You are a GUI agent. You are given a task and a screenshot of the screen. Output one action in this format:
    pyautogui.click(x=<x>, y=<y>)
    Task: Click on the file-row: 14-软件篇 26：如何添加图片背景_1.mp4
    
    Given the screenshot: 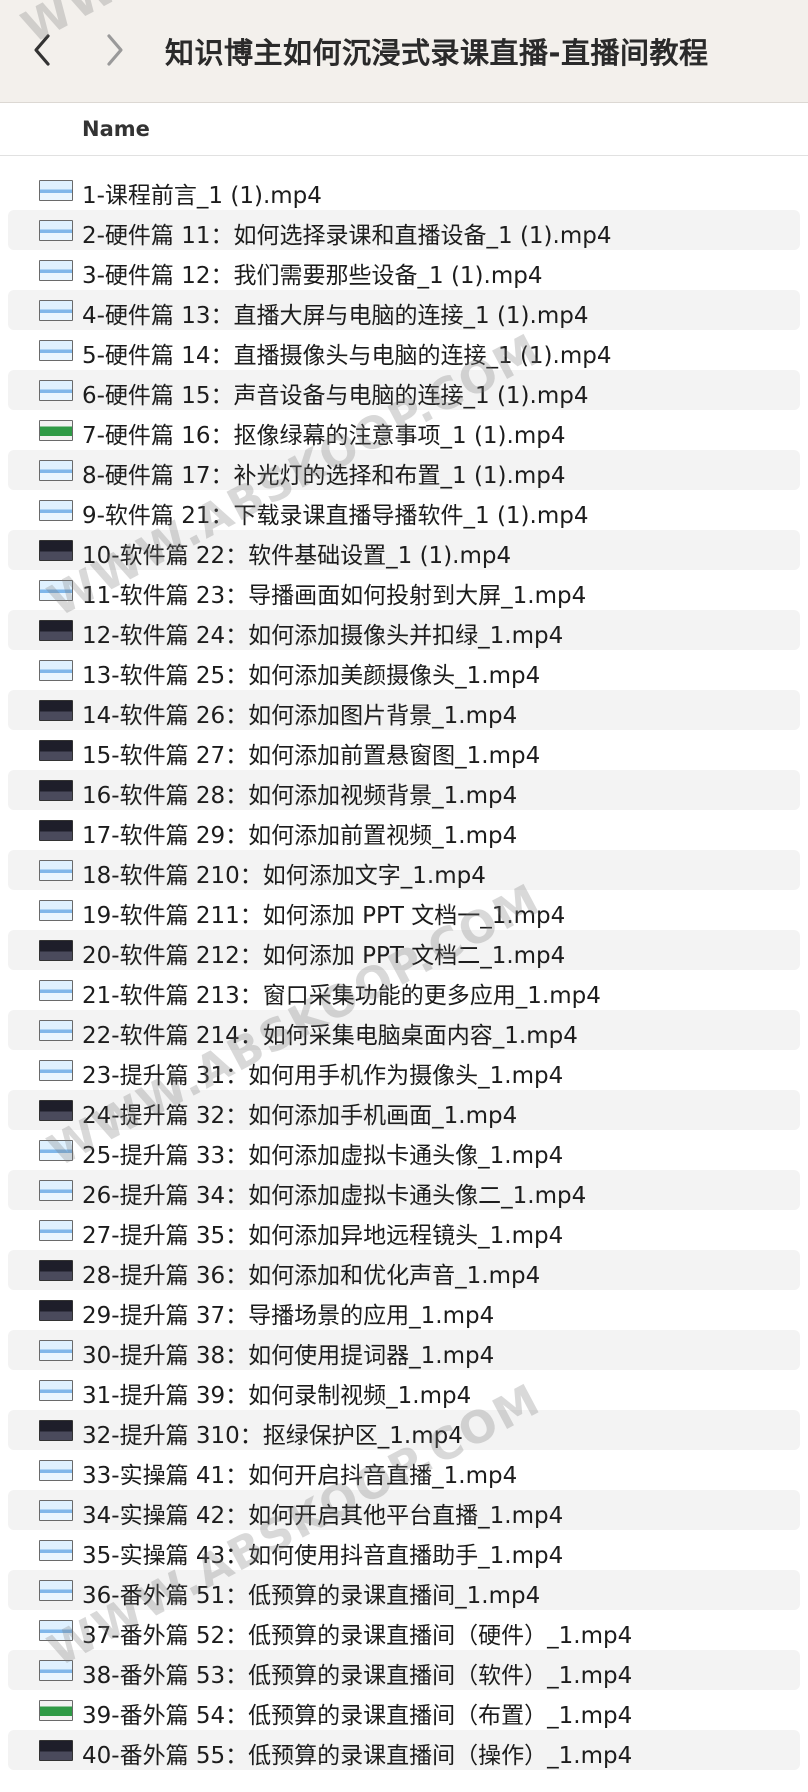 What is the action you would take?
    pyautogui.click(x=404, y=710)
    